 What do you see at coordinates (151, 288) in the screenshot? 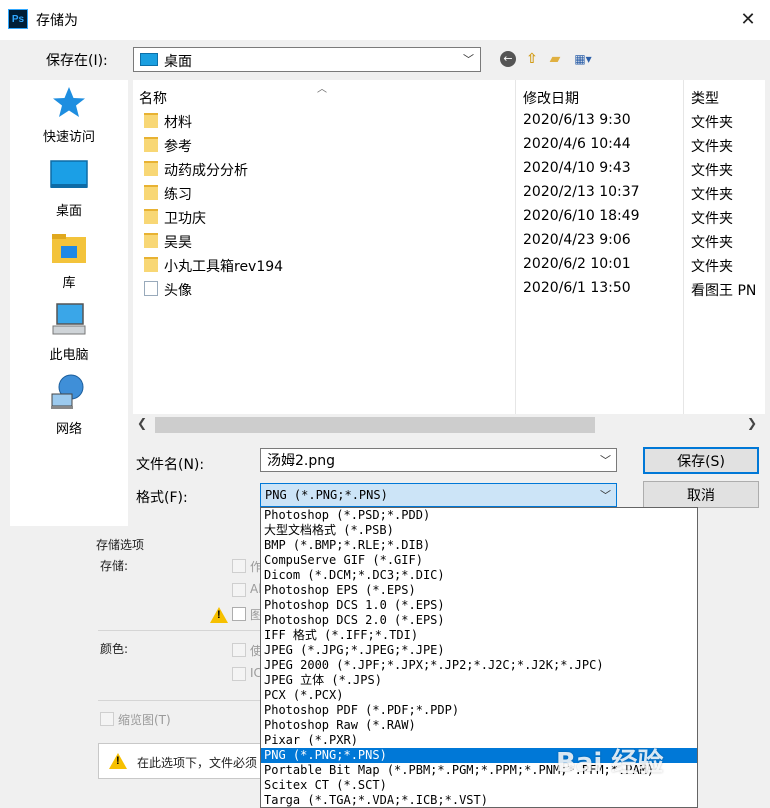
I see `png-image-icon` at bounding box center [151, 288].